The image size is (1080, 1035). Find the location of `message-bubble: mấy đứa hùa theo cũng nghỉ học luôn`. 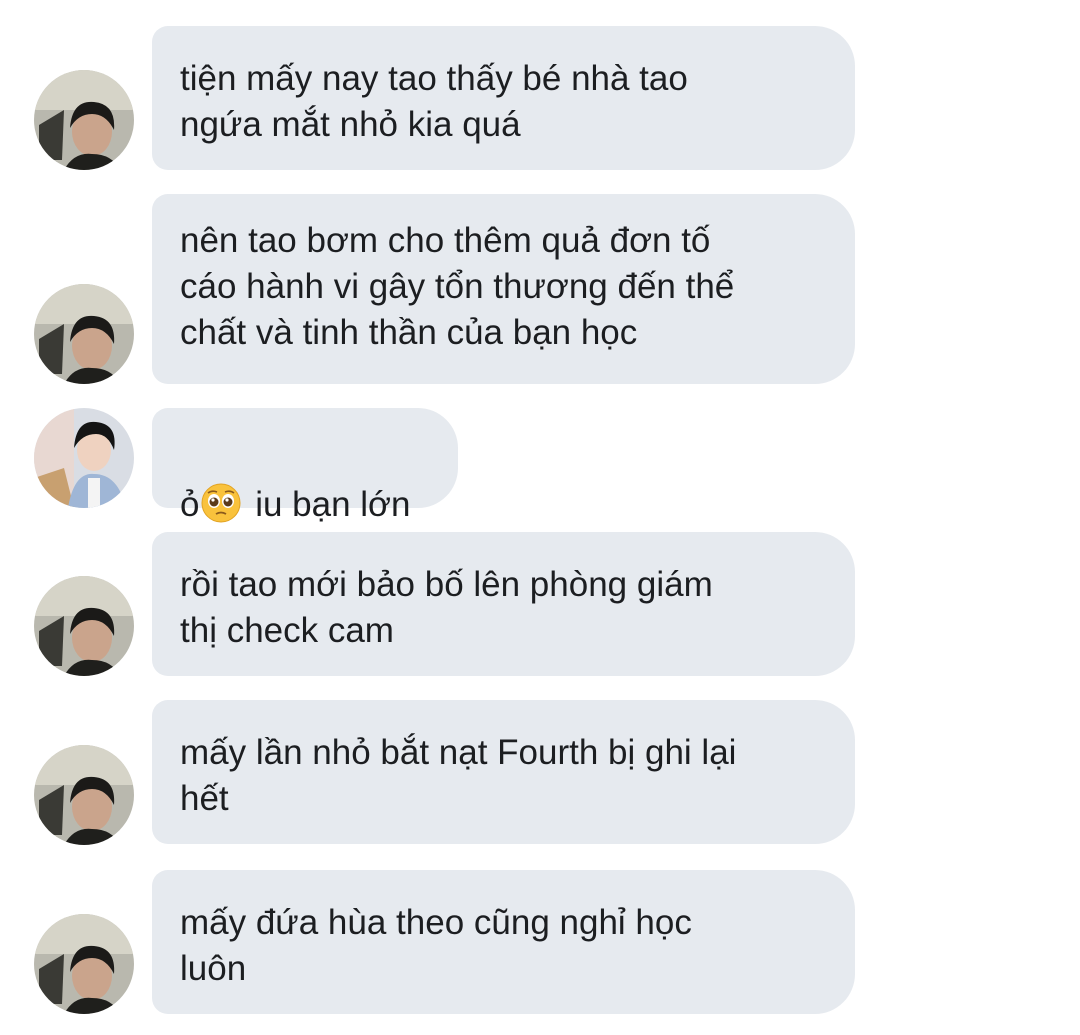

message-bubble: mấy đứa hùa theo cũng nghỉ học luôn is located at coordinates (503, 942).